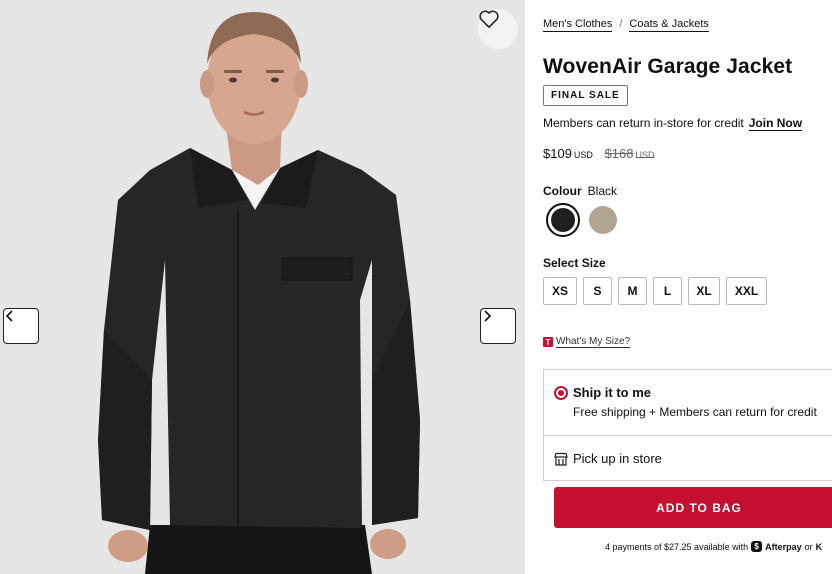  Describe the element at coordinates (808, 546) in the screenshot. I see `installments-or: or` at that location.